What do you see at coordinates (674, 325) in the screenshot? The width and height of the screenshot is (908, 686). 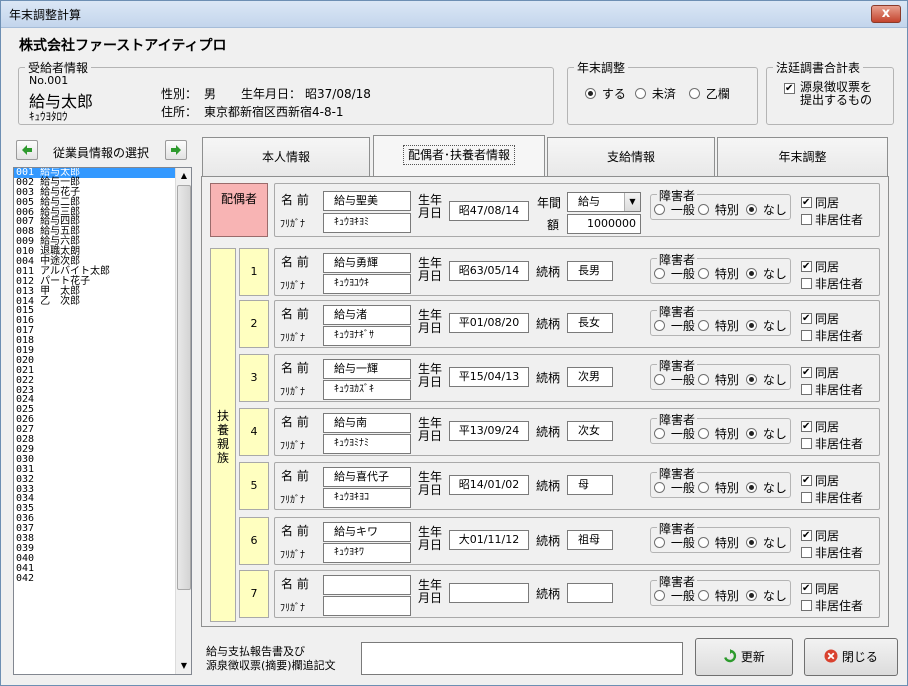 I see `dependent-2-disability-general: 一般` at bounding box center [674, 325].